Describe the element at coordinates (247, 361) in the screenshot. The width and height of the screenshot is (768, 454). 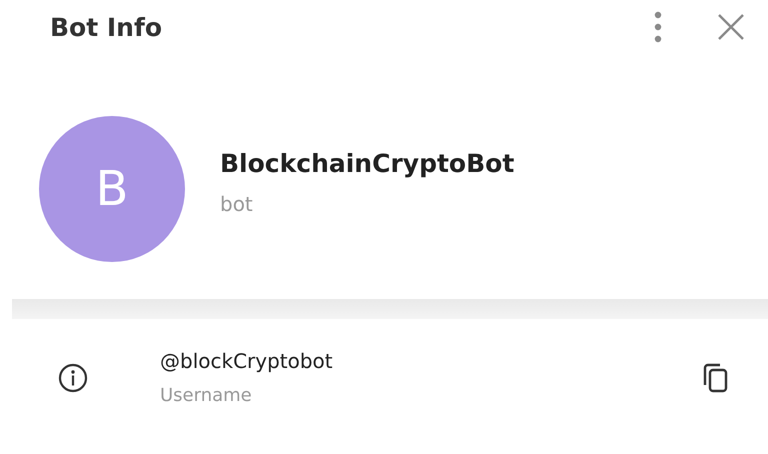
I see `username-value: @blockCryptobot` at that location.